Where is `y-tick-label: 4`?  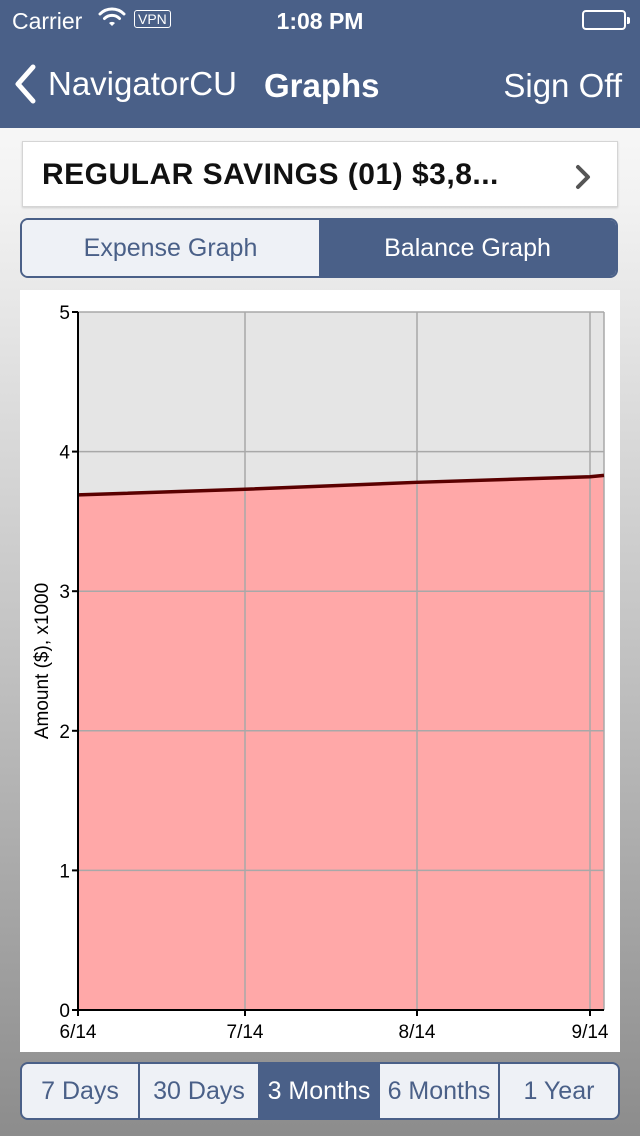 y-tick-label: 4 is located at coordinates (64, 453).